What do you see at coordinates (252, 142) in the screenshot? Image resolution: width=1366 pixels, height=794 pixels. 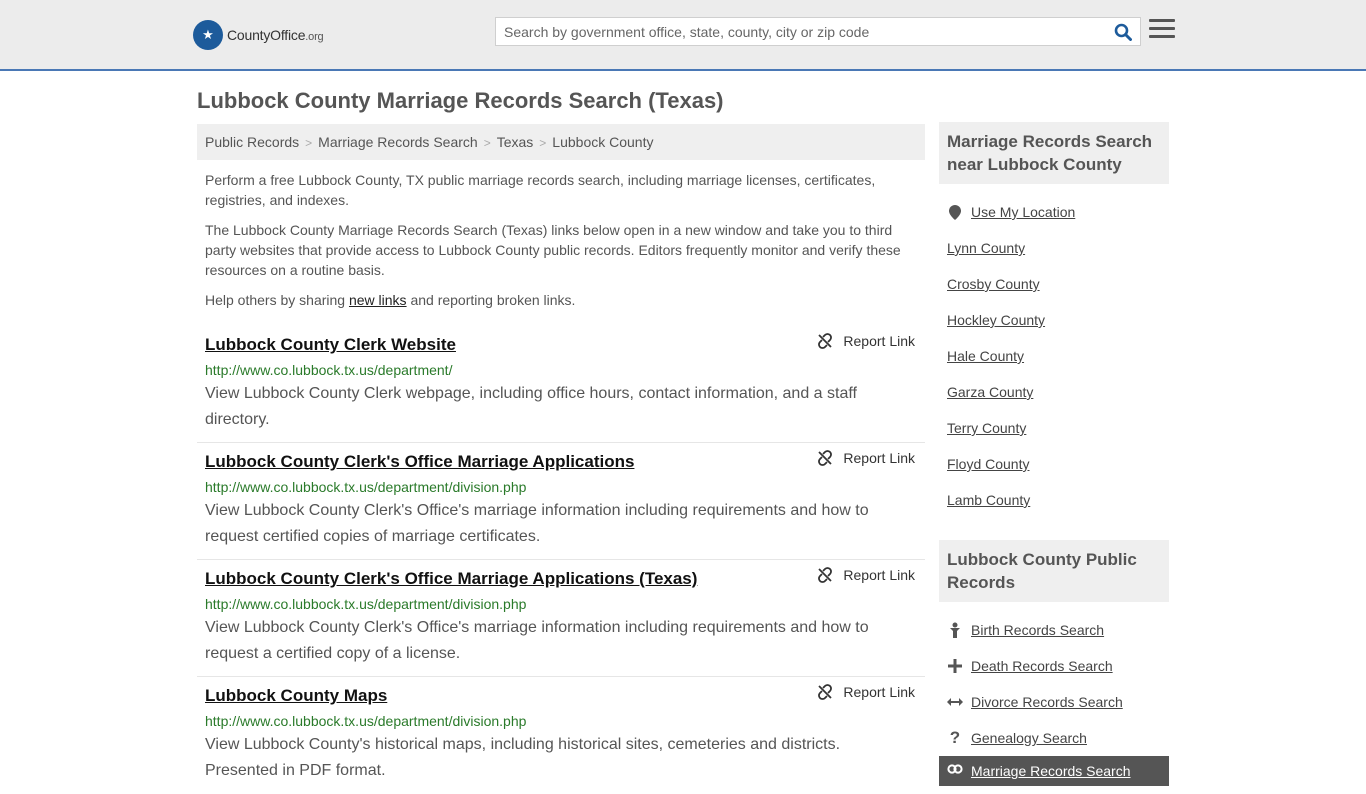 I see `breadcrumb-public-records: Public Records` at bounding box center [252, 142].